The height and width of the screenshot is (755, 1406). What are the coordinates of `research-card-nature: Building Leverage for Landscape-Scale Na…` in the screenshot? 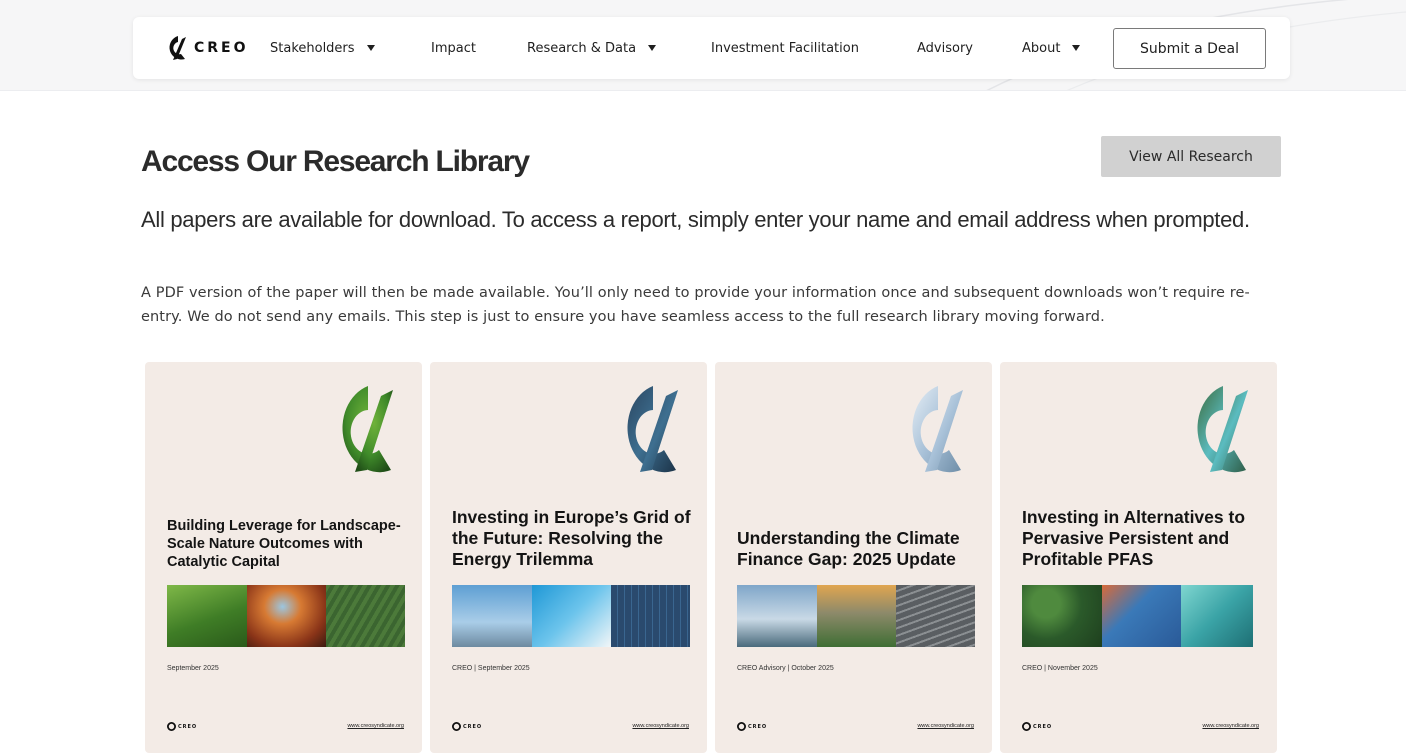 It's located at (283, 557).